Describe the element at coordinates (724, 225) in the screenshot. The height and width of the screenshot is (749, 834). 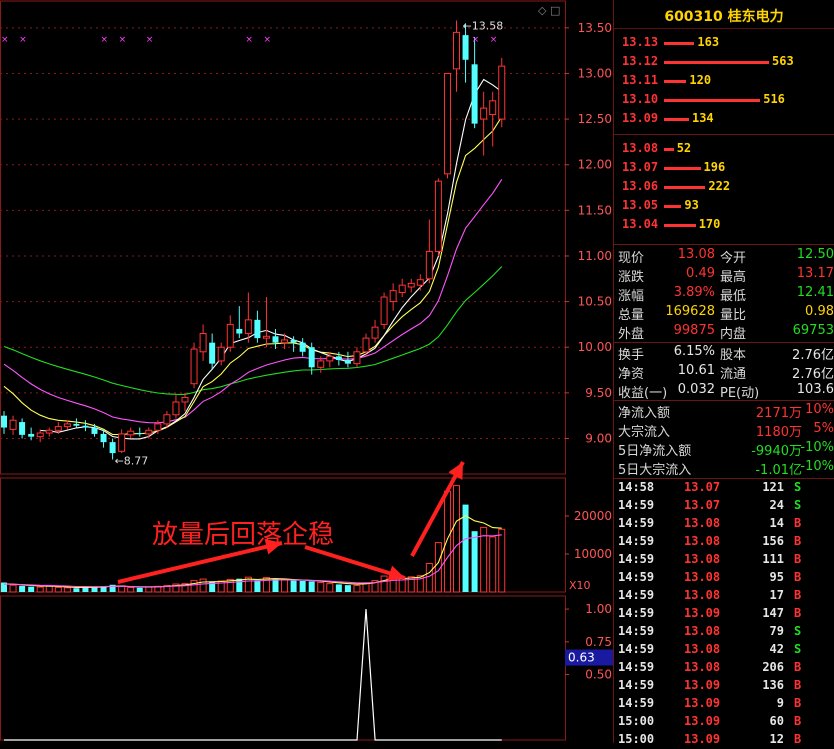
I see `bid-row: 13.04 170` at that location.